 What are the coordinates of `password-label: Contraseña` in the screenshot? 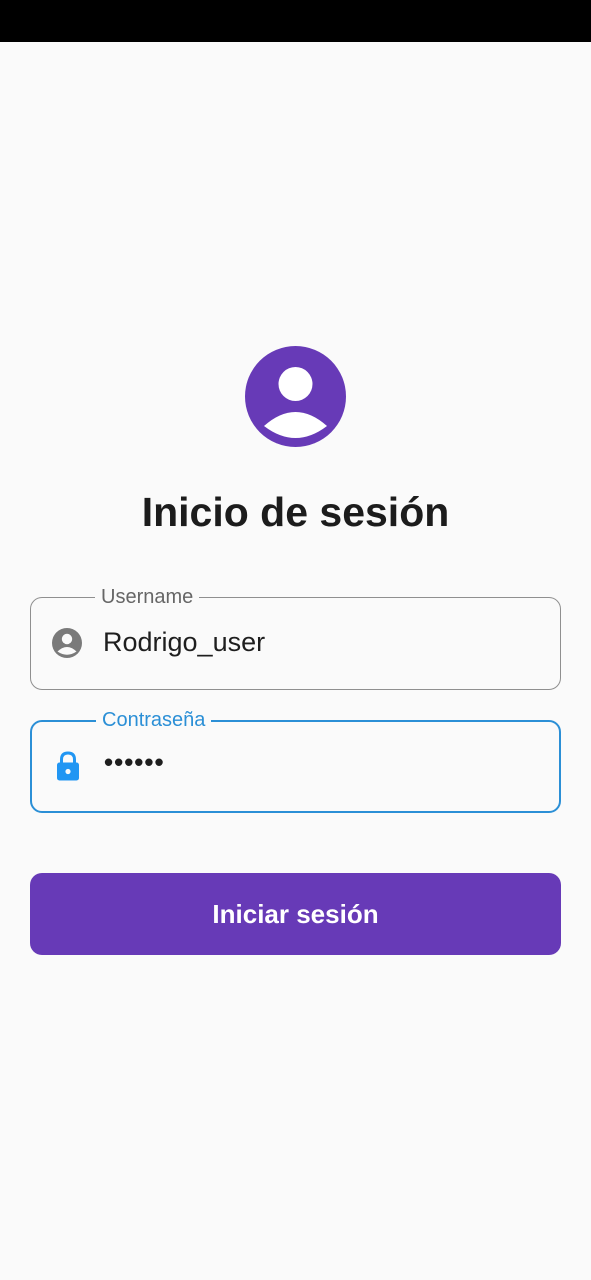 It's located at (154, 720).